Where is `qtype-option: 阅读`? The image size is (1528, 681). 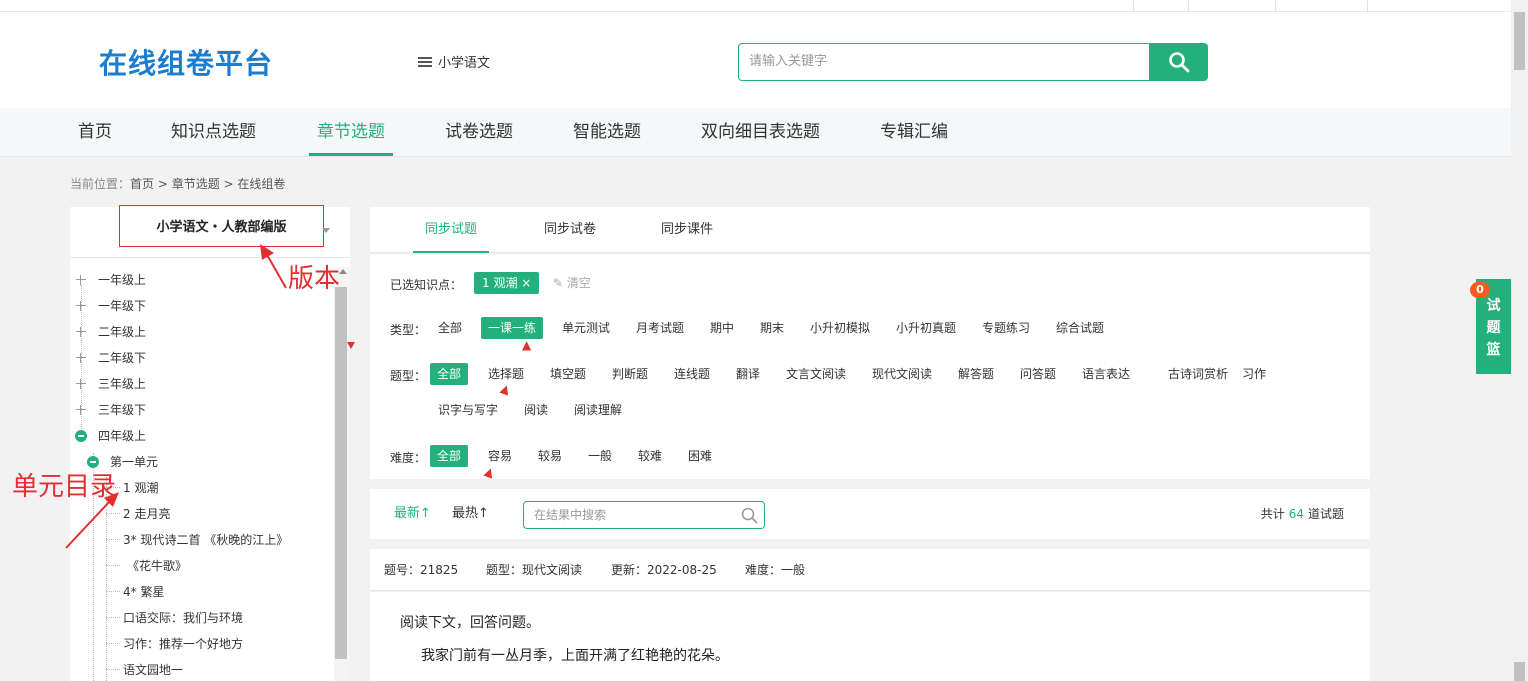
qtype-option: 阅读 is located at coordinates (536, 410).